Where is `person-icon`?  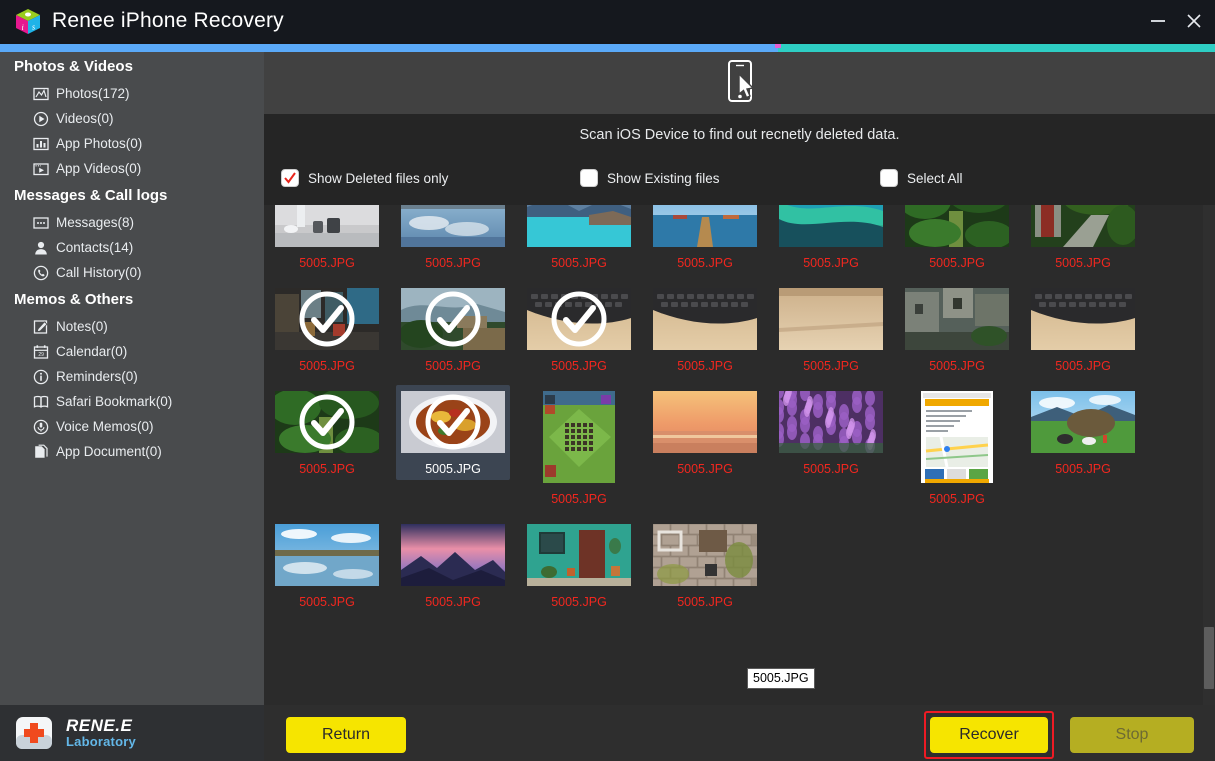 person-icon is located at coordinates (41, 248).